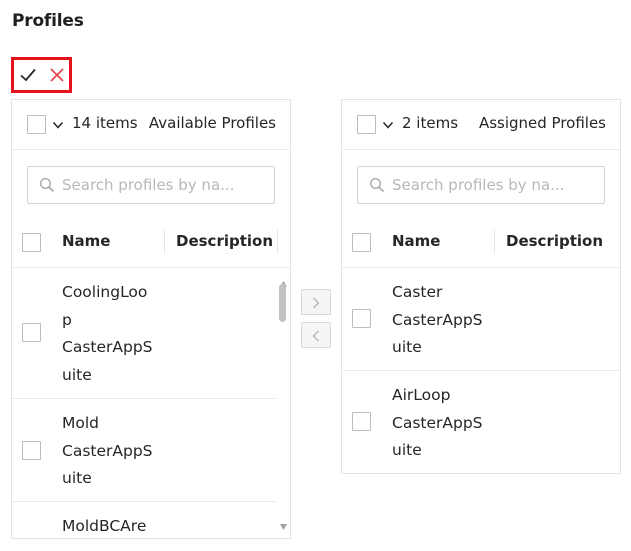  I want to click on assigned-header-checkbox, so click(361, 242).